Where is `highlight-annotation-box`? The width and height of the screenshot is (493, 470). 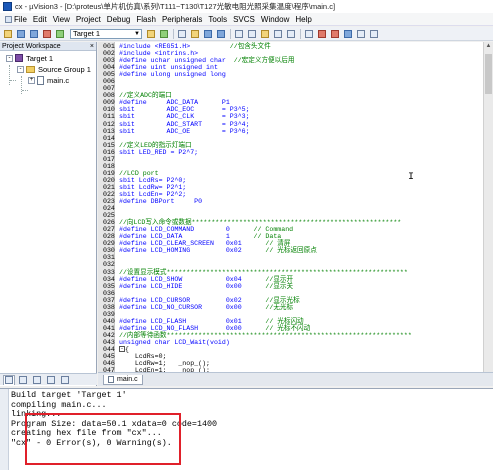 highlight-annotation-box is located at coordinates (103, 439).